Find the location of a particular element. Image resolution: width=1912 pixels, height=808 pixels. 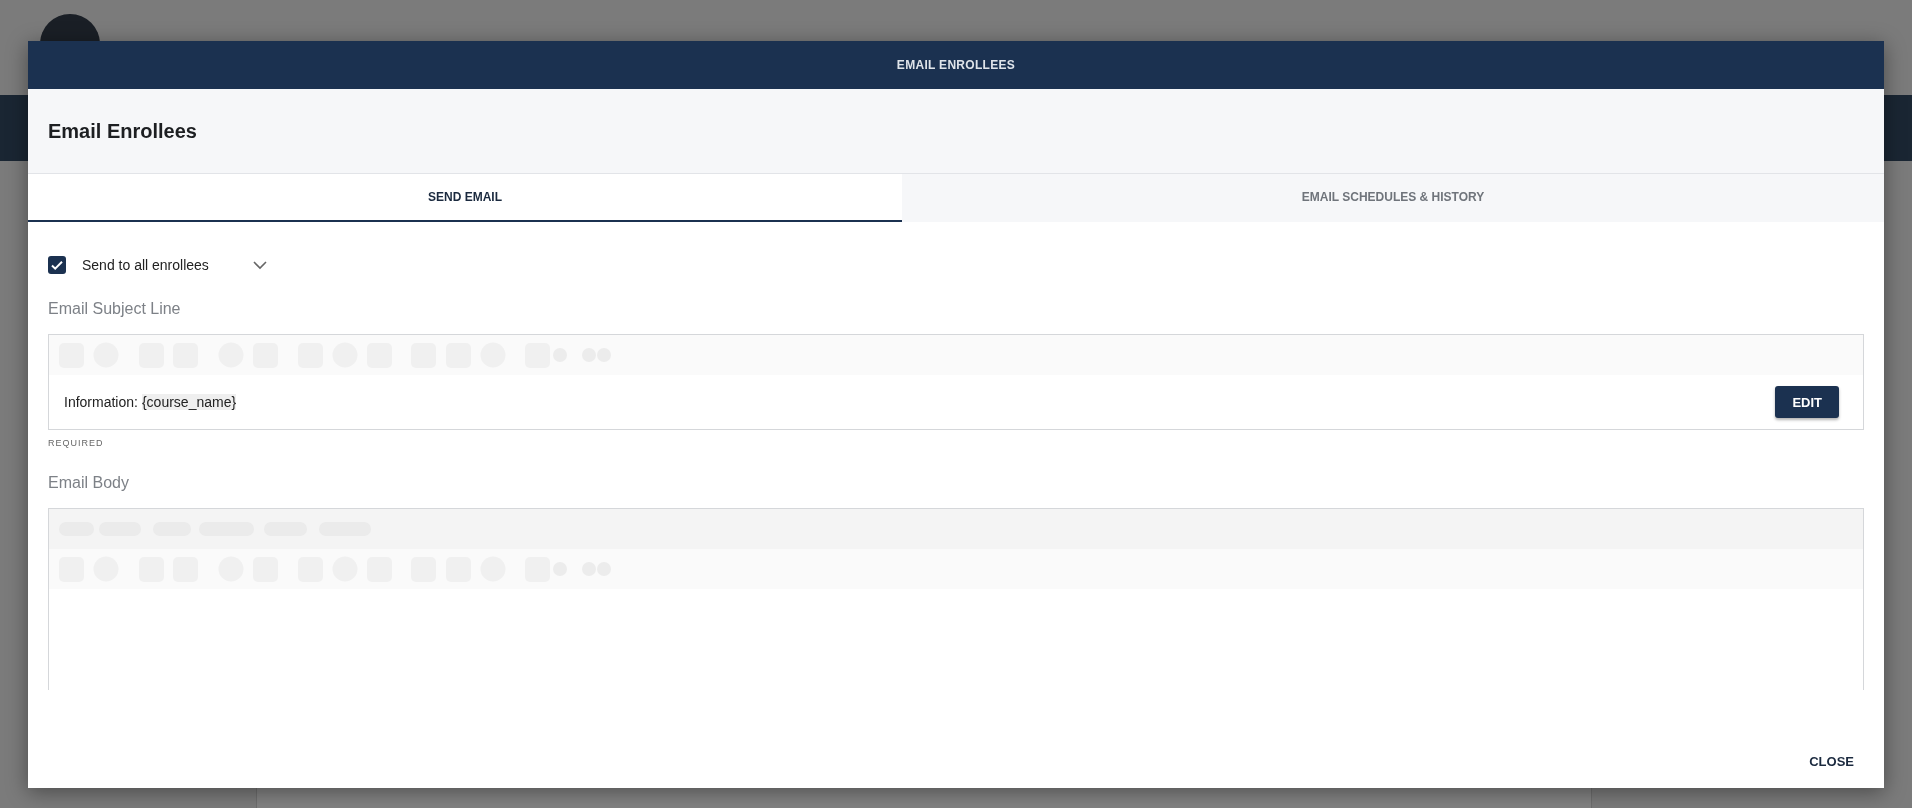

field-label: Email Subject Line is located at coordinates (115, 309).